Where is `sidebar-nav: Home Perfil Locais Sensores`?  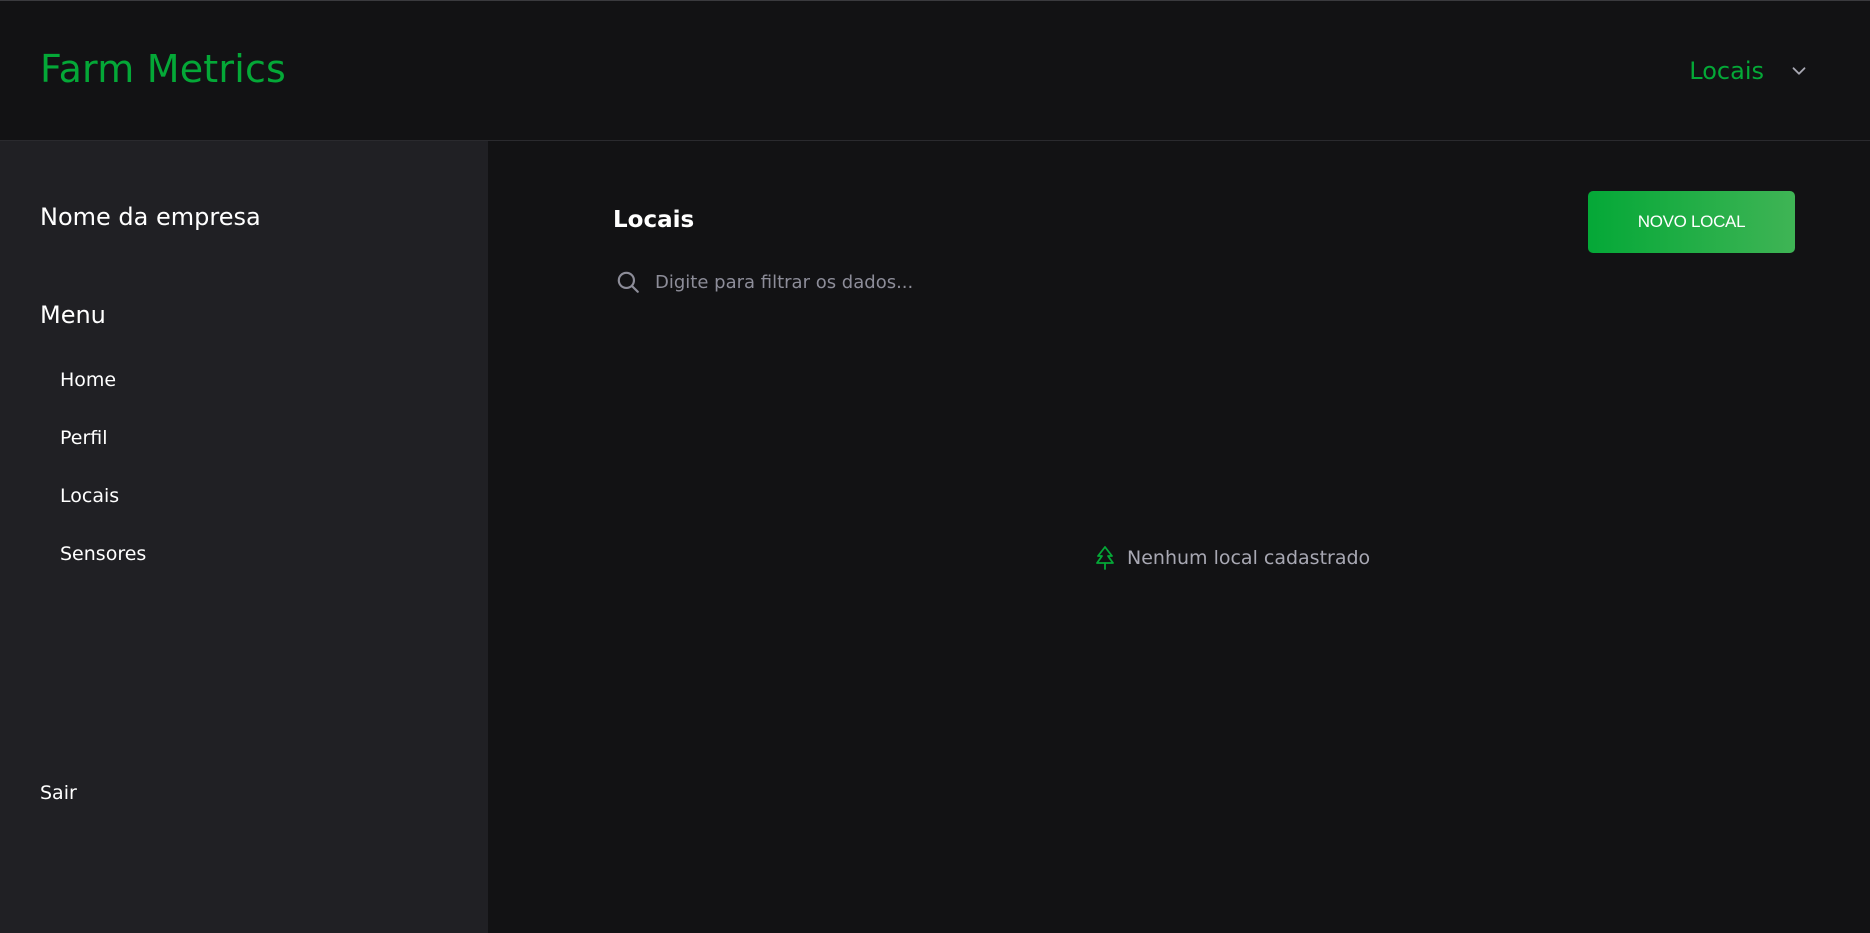 sidebar-nav: Home Perfil Locais Sensores is located at coordinates (103, 485).